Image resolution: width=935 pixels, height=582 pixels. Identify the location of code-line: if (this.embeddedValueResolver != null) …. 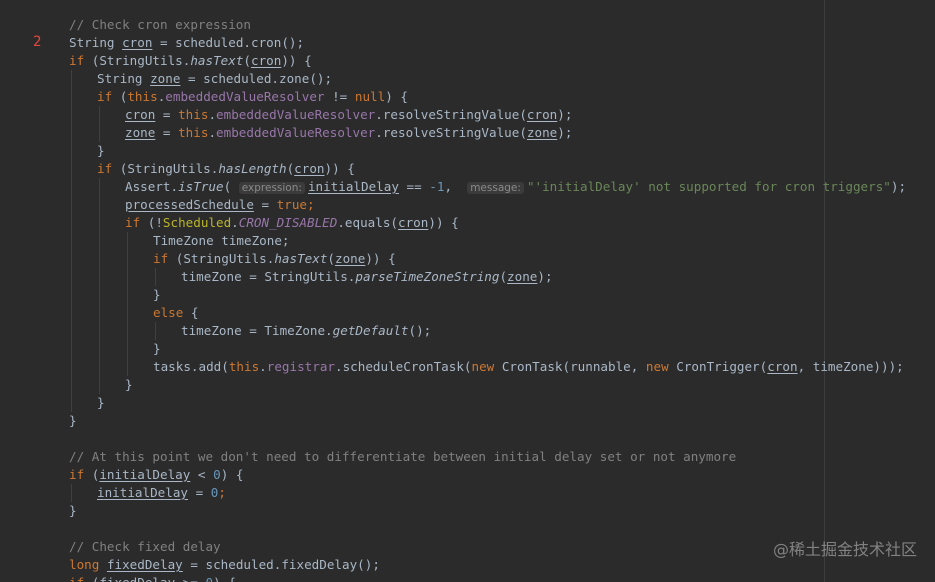
(252, 97).